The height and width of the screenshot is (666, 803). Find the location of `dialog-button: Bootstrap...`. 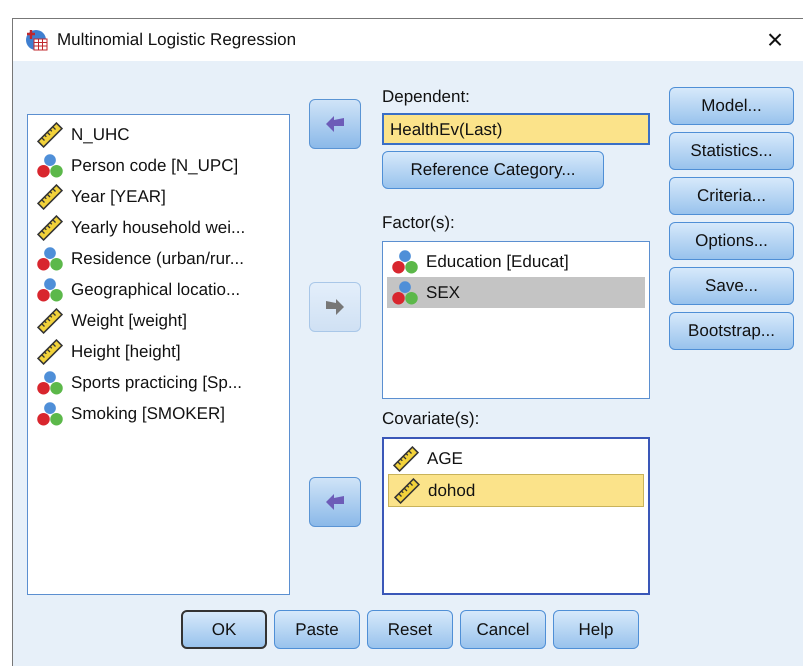

dialog-button: Bootstrap... is located at coordinates (731, 331).